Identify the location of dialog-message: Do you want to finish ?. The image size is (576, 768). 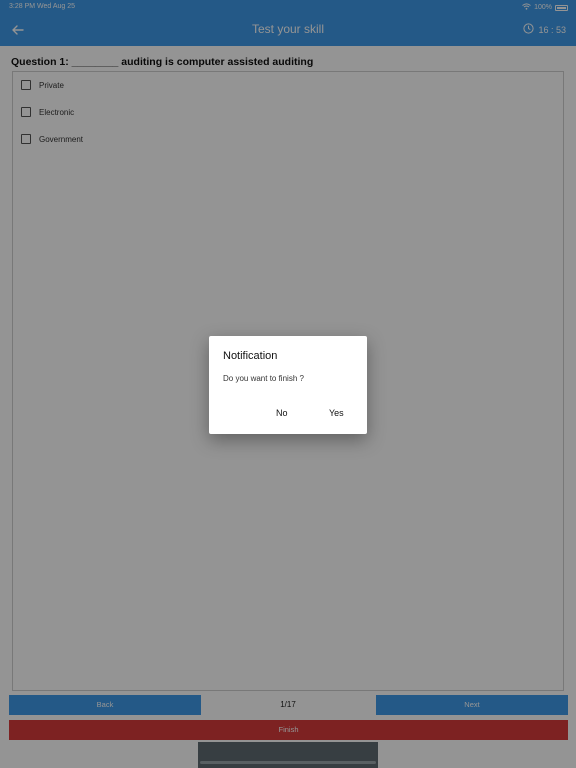
(263, 378).